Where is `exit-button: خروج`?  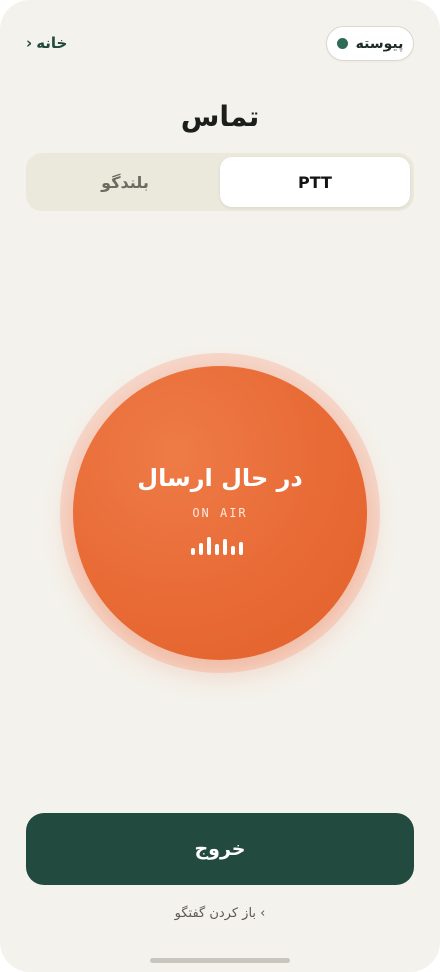 exit-button: خروج is located at coordinates (220, 849).